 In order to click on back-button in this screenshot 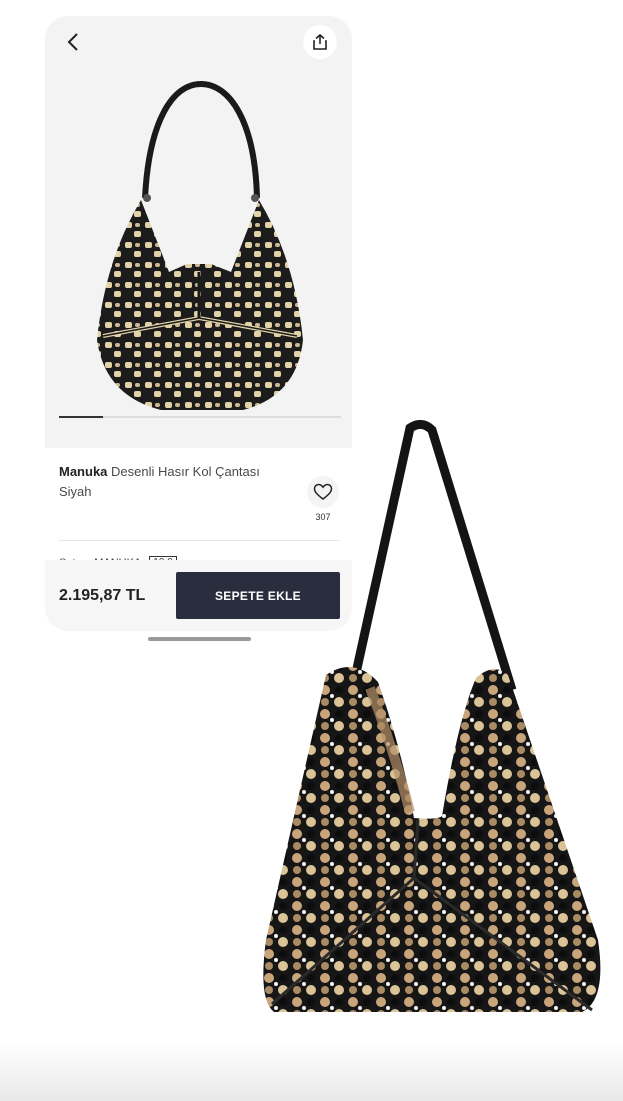, I will do `click(73, 42)`.